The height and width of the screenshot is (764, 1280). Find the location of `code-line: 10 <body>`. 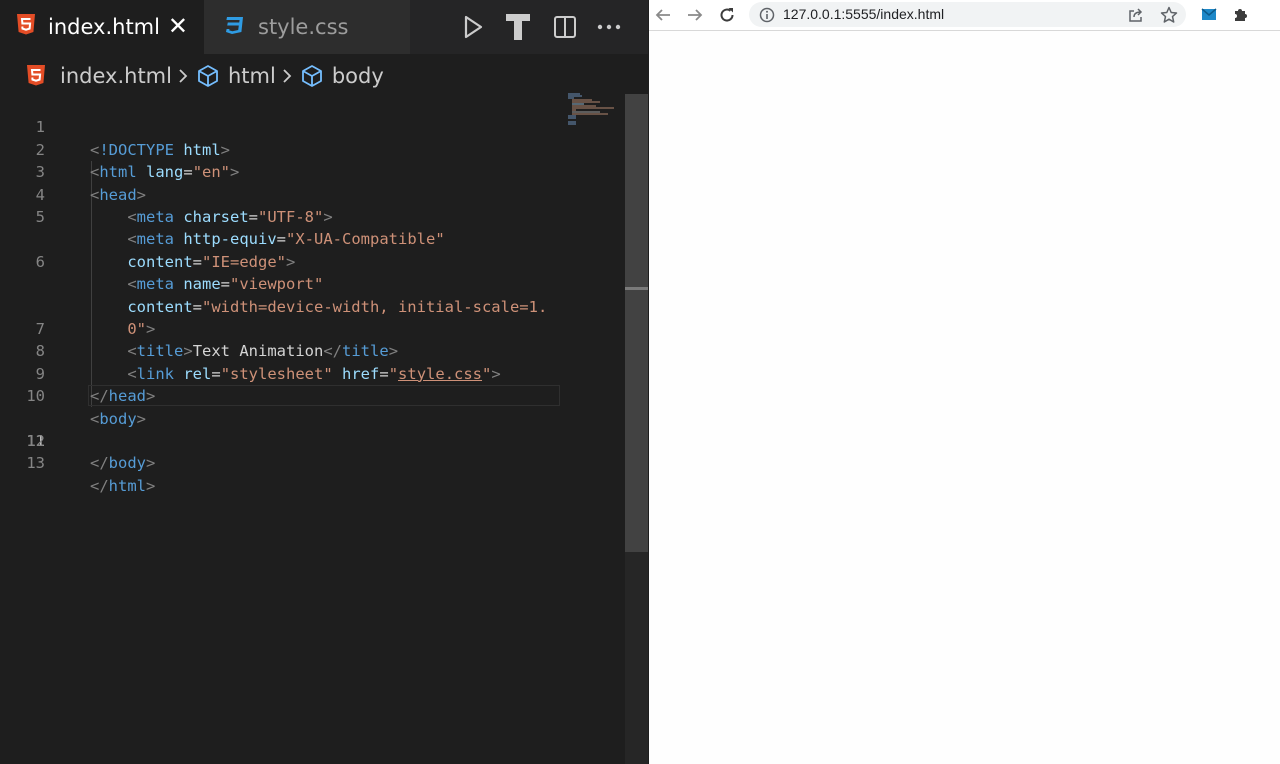

code-line: 10 <body> is located at coordinates (280, 395).